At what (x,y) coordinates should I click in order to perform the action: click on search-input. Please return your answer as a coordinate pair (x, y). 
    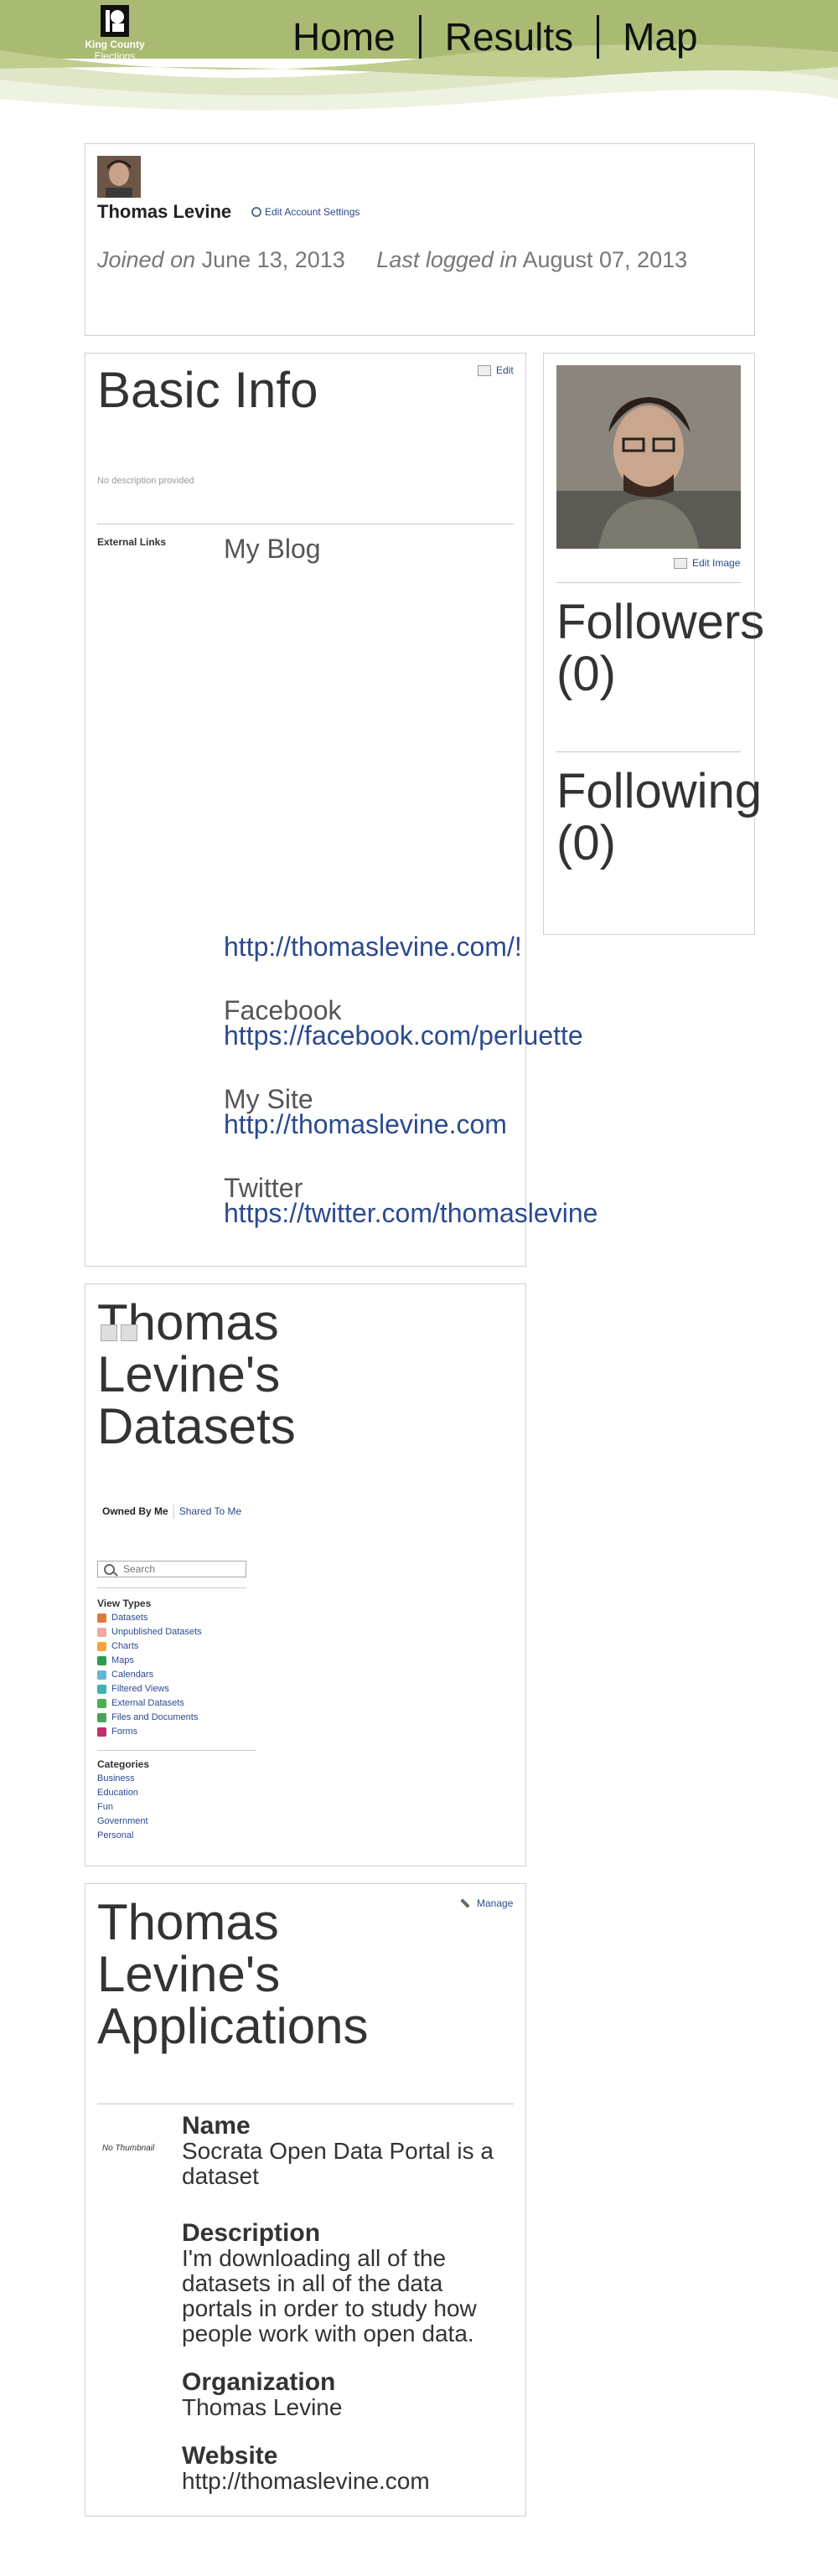
    Looking at the image, I should click on (171, 1569).